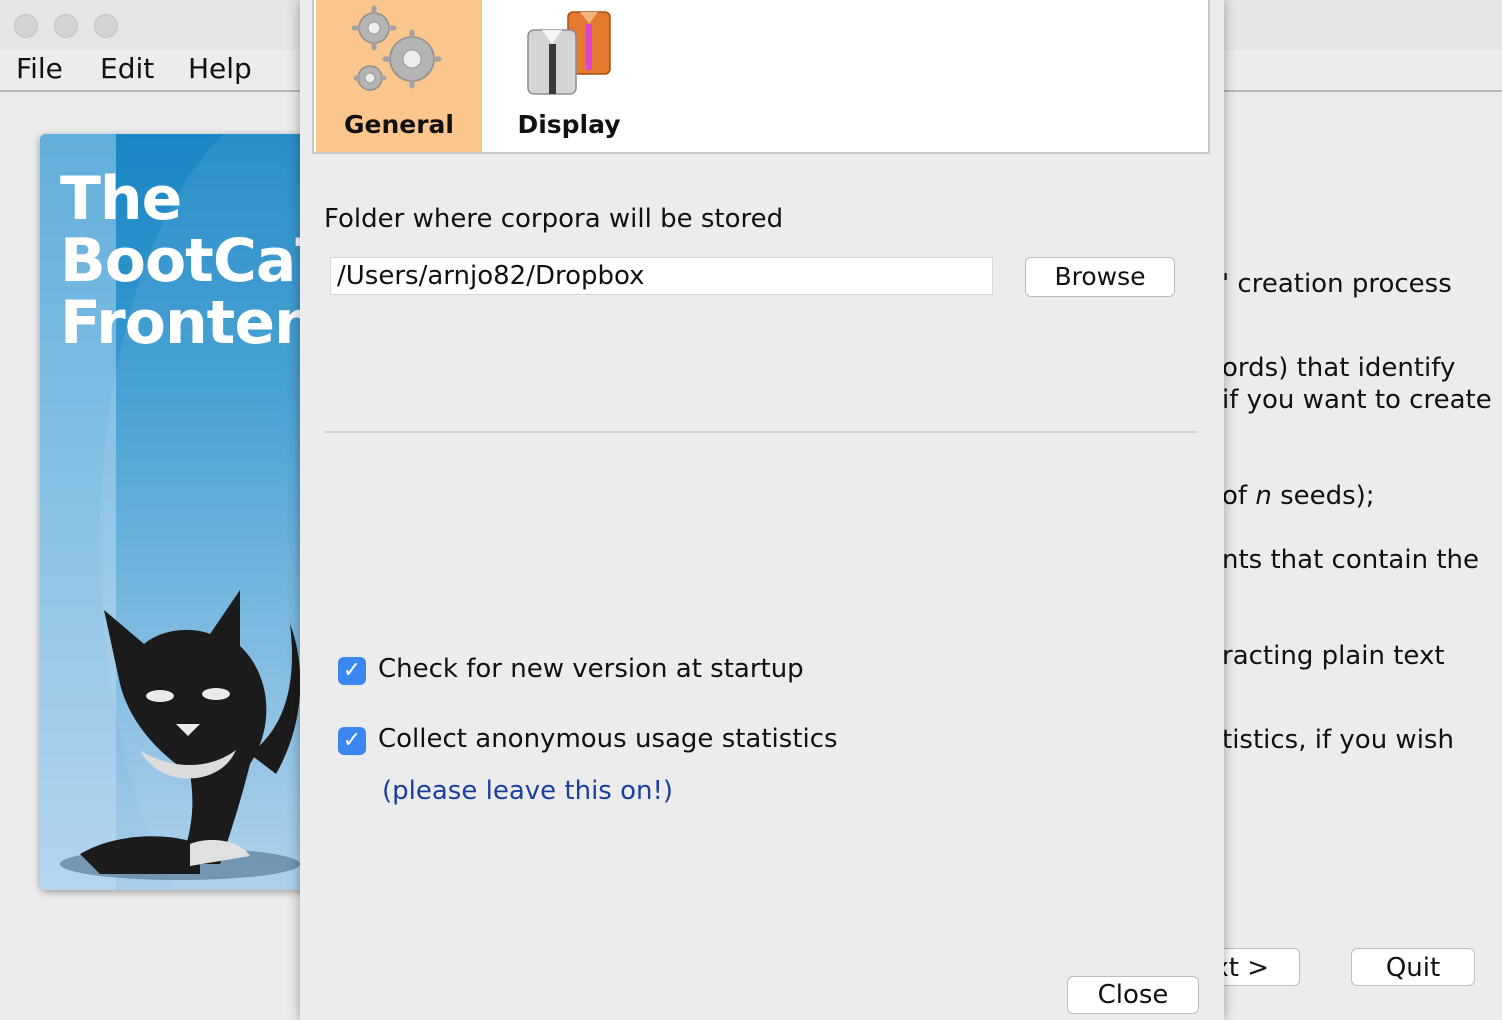 Image resolution: width=1502 pixels, height=1020 pixels. I want to click on menu-help: Help, so click(220, 68).